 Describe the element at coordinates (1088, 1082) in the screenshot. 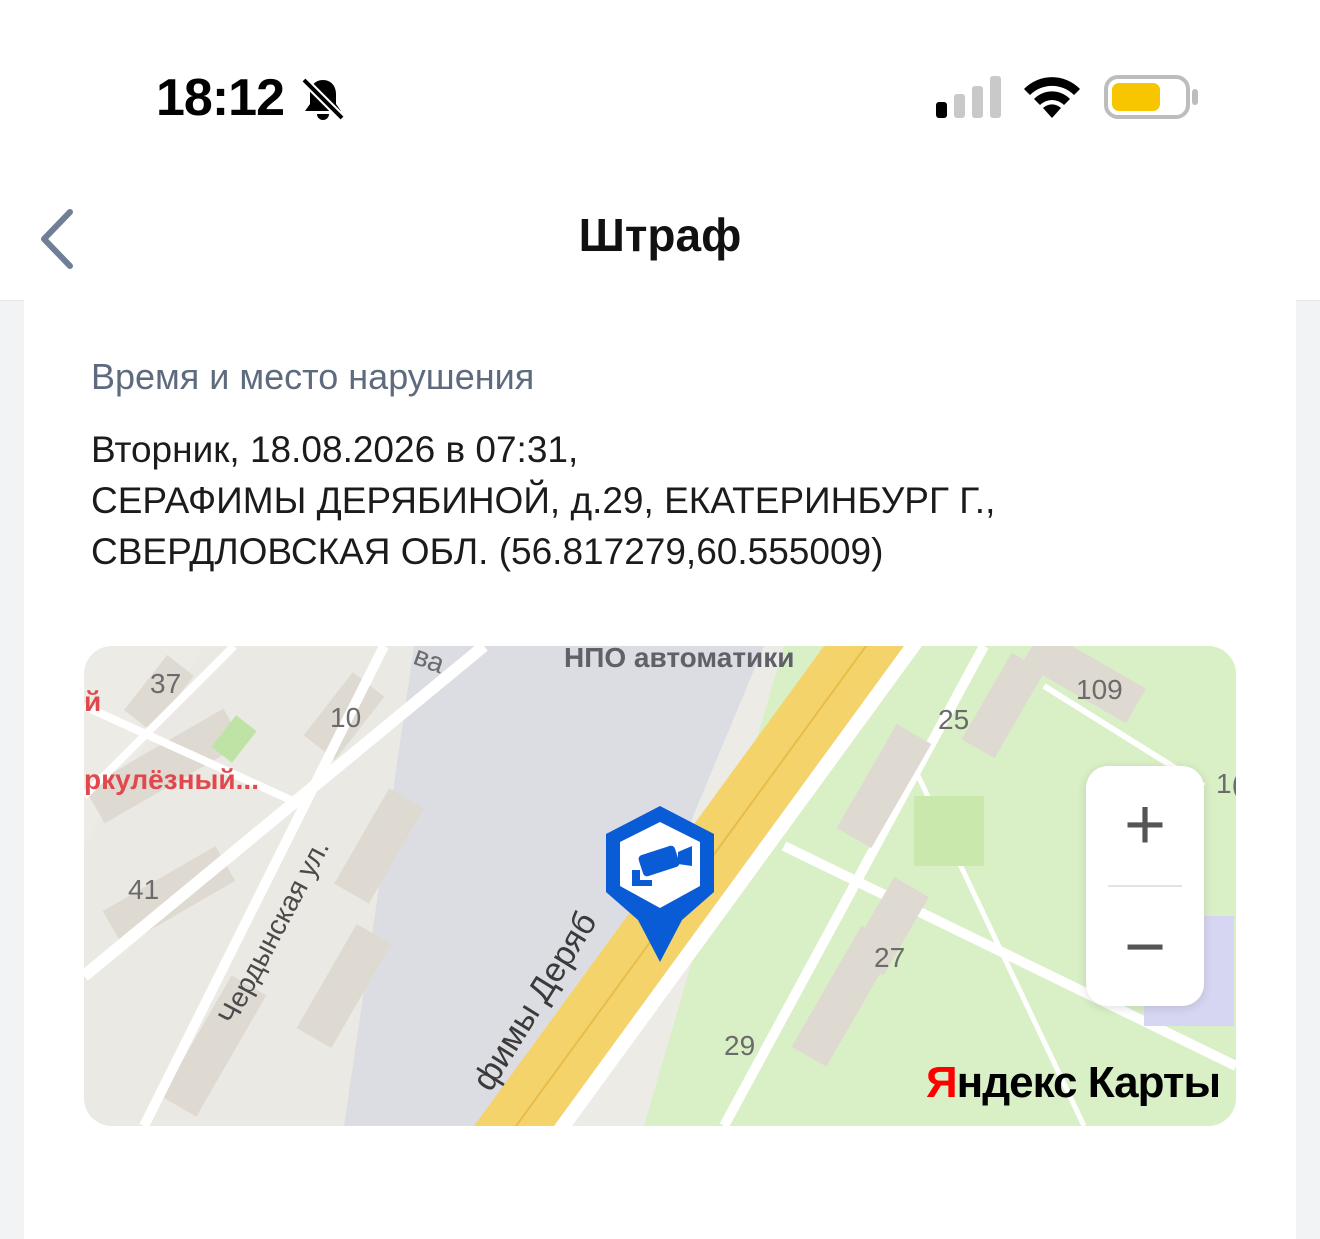

I see `yandex-logo-rest: ндекс Карты` at that location.